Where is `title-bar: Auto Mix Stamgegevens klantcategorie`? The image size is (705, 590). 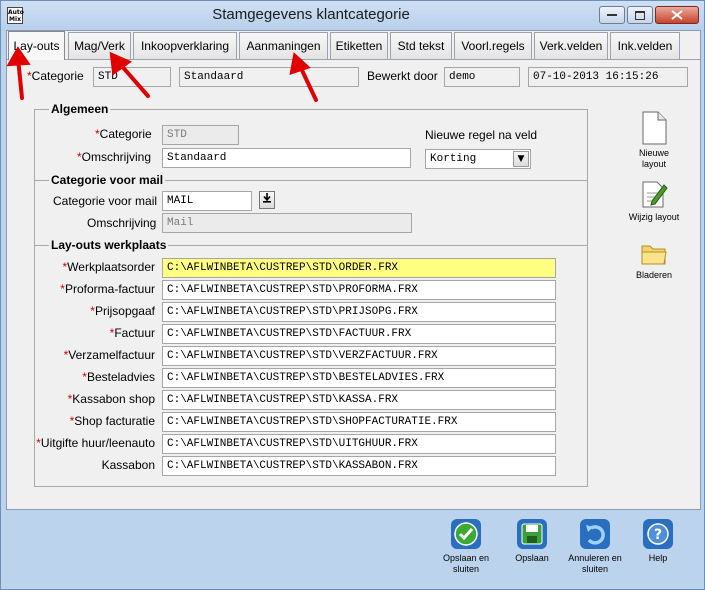 title-bar: Auto Mix Stamgegevens klantcategorie is located at coordinates (352, 16).